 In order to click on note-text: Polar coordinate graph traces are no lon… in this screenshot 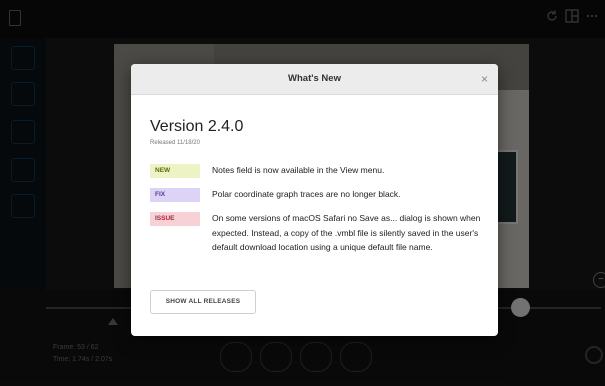, I will do `click(306, 194)`.